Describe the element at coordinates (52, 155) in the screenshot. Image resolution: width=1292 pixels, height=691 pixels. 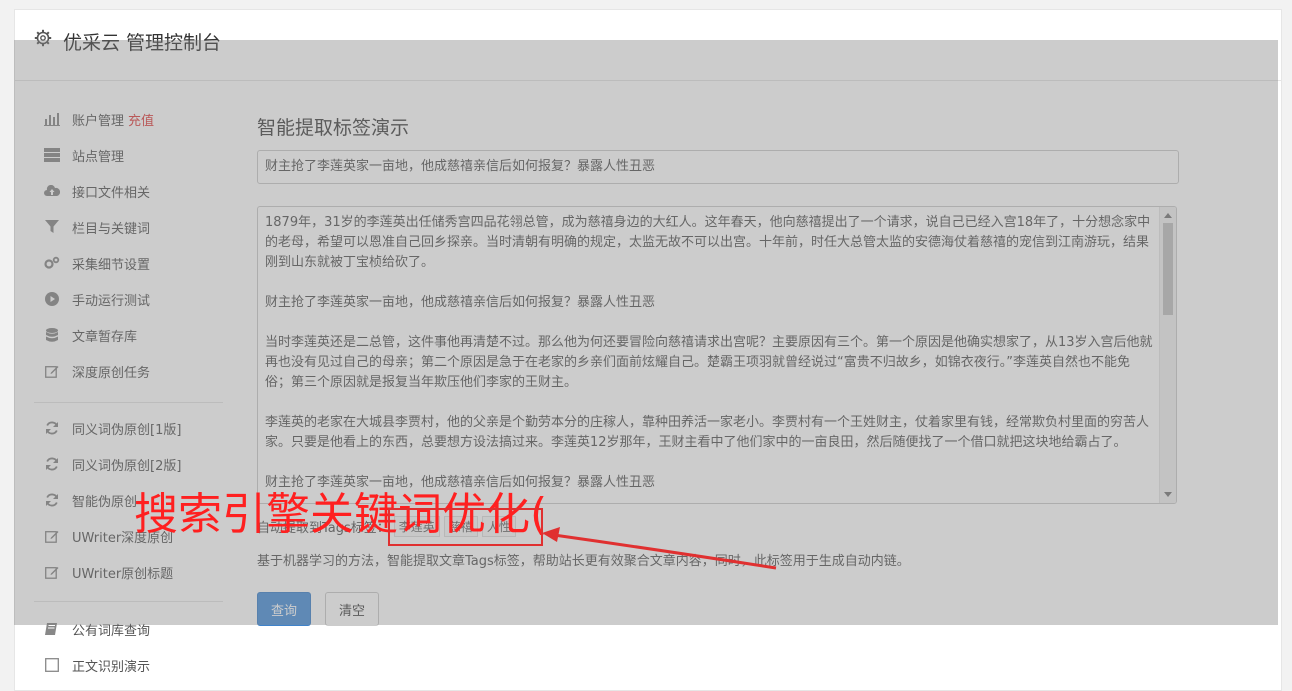
I see `server-icon` at that location.